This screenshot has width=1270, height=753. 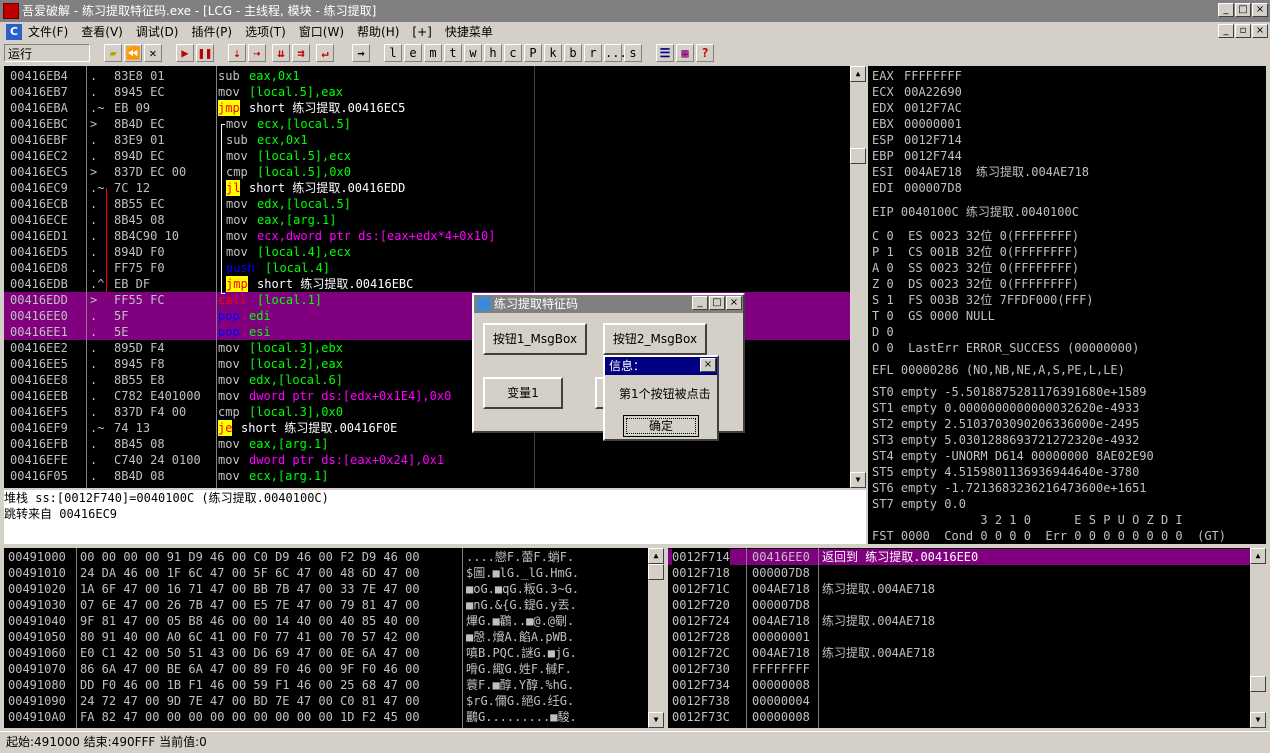 What do you see at coordinates (427, 124) in the screenshot?
I see `disasm-row: 00416EBC >8B4D EC mov ecx,[local.5]` at bounding box center [427, 124].